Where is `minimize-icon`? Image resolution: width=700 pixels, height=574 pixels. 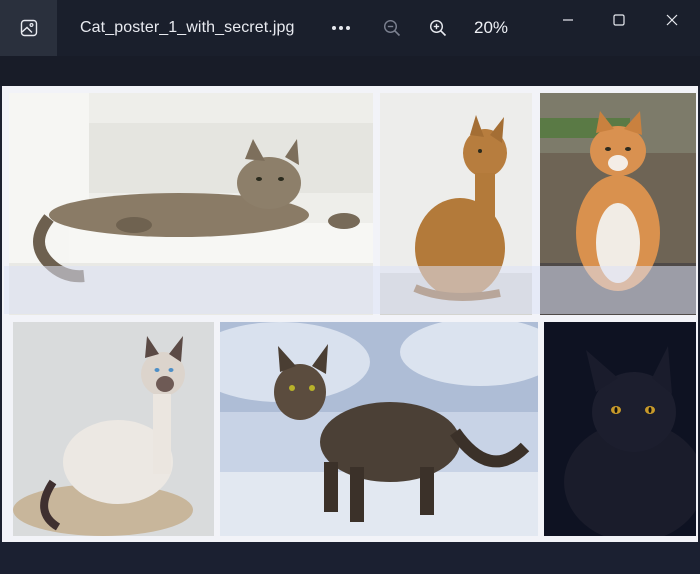
minimize-icon is located at coordinates (568, 20).